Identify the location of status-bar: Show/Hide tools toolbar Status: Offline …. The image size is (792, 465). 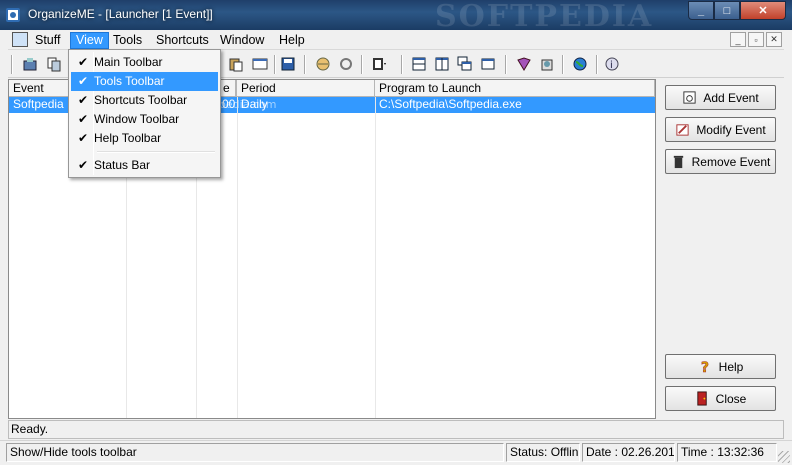
(396, 452).